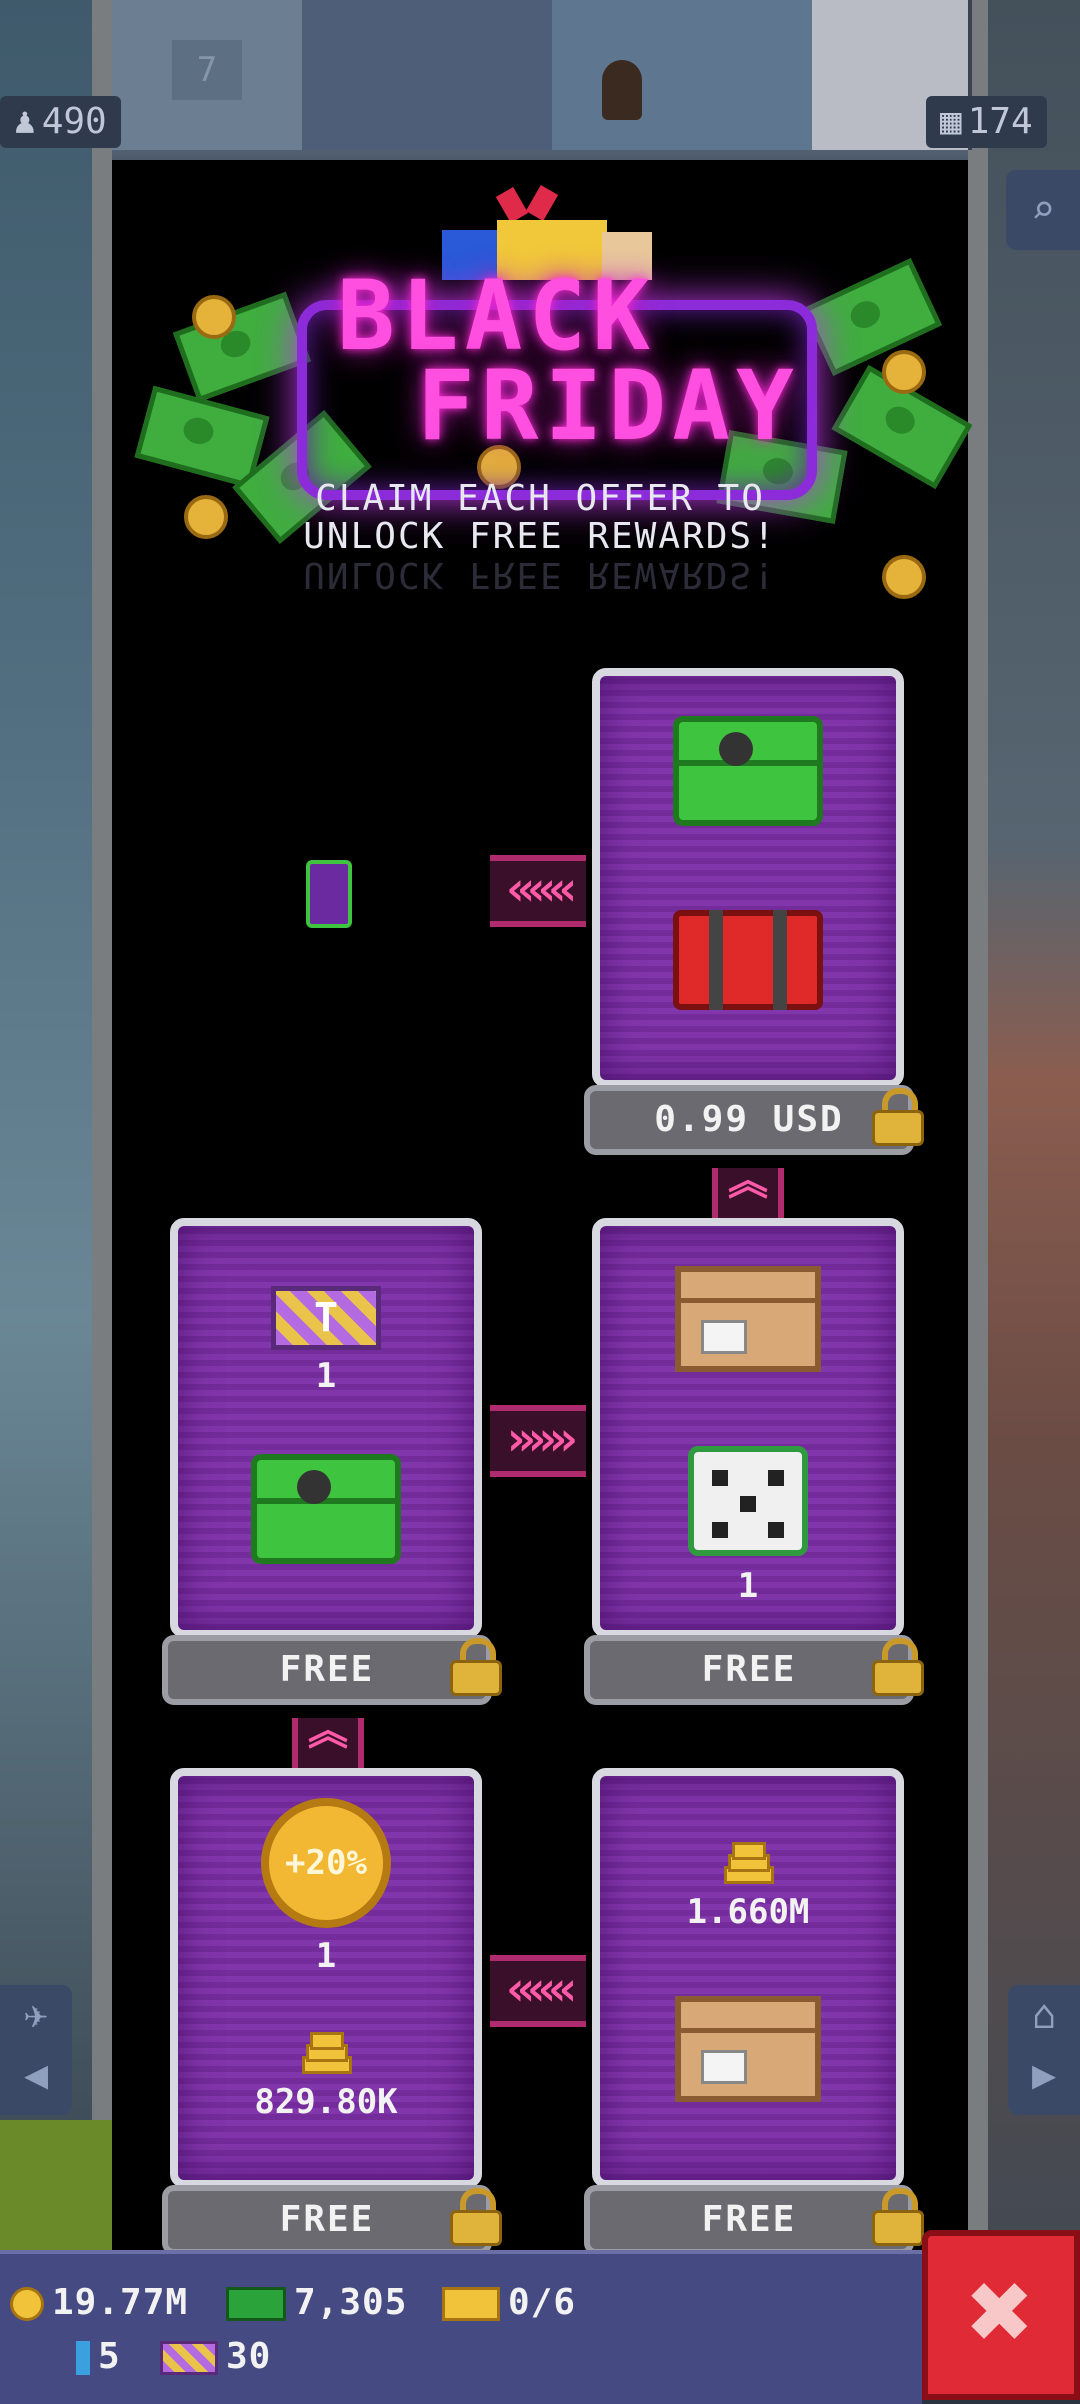 Image resolution: width=1080 pixels, height=2404 pixels. I want to click on keys-resource: 5, so click(98, 2356).